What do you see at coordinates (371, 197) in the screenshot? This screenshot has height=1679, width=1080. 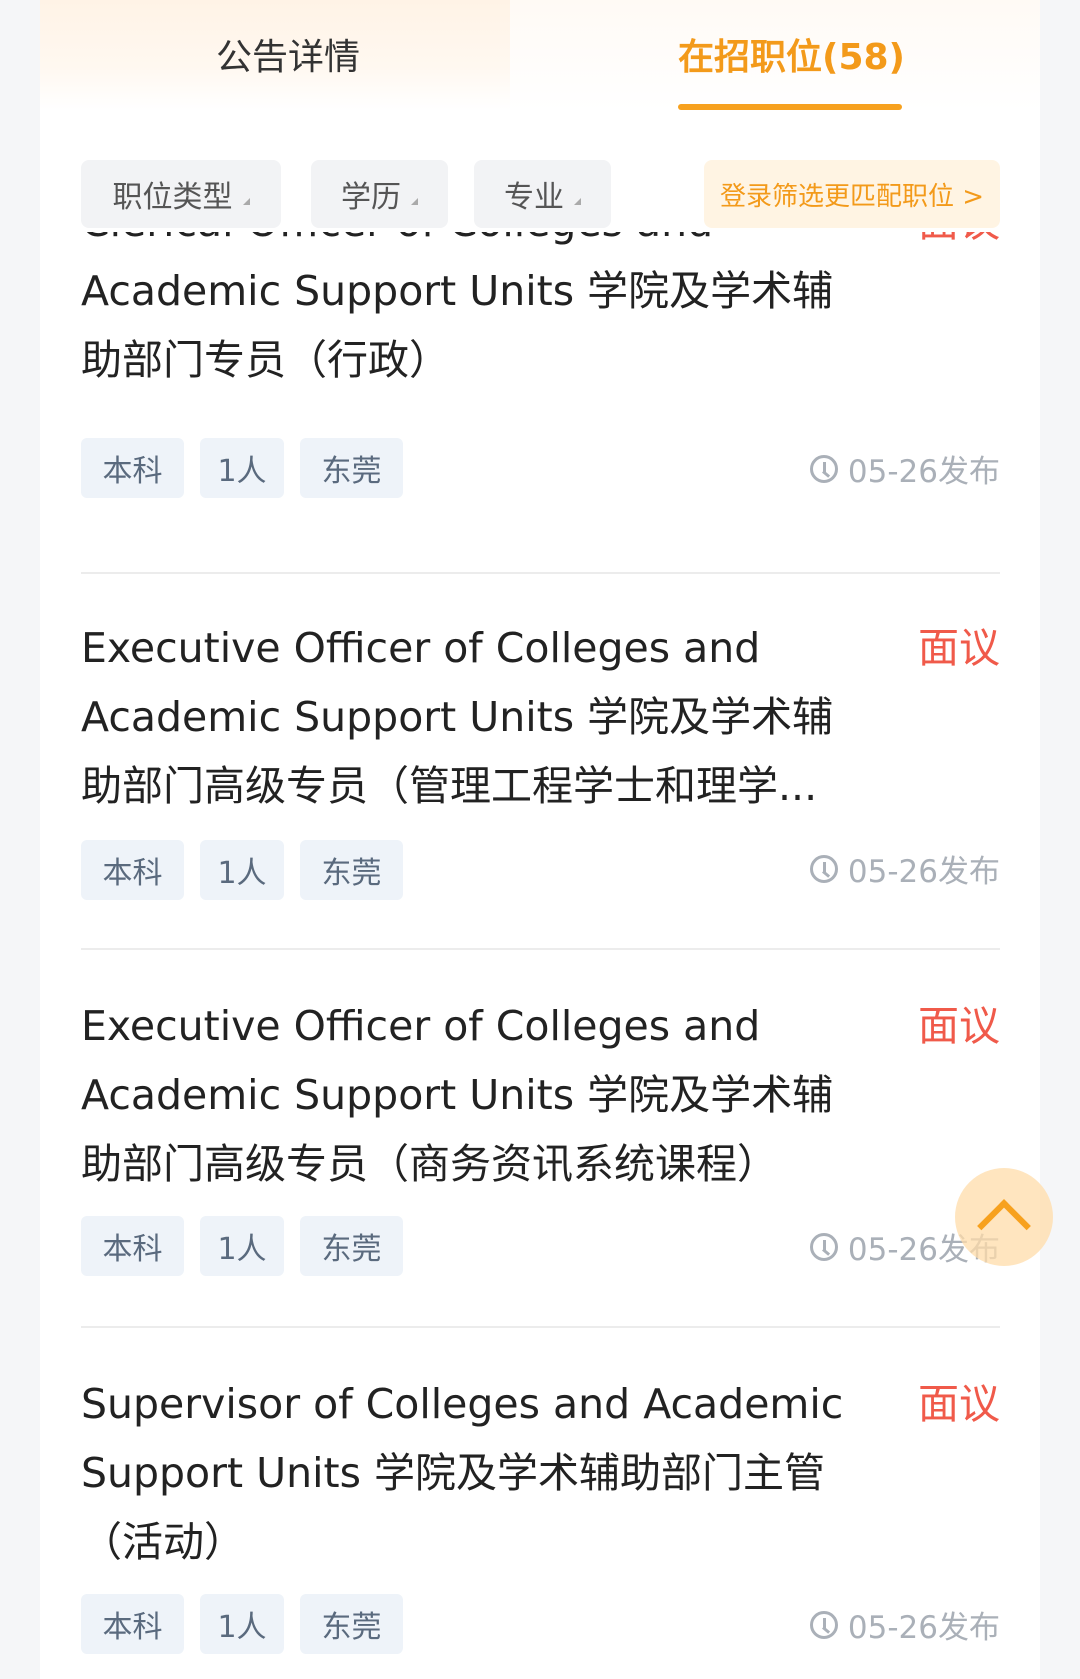 I see `filter-label: 学历` at bounding box center [371, 197].